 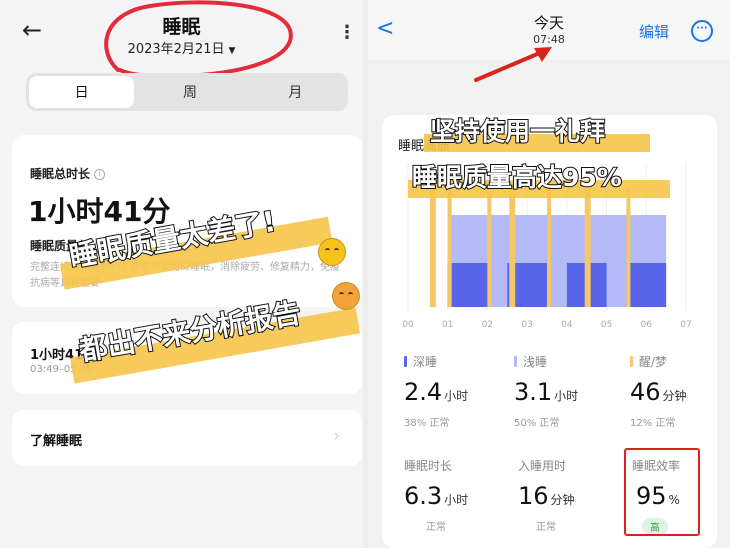 What do you see at coordinates (542, 466) in the screenshot?
I see `fall-asleep-label: 入睡用时` at bounding box center [542, 466].